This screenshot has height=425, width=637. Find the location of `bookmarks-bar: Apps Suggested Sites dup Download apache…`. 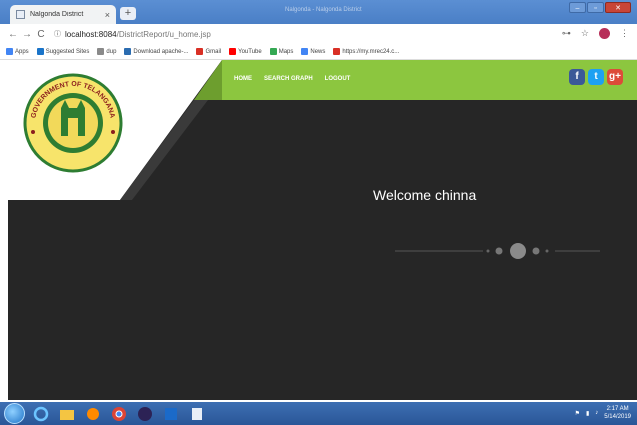

bookmarks-bar: Apps Suggested Sites dup Download apache… is located at coordinates (318, 52).